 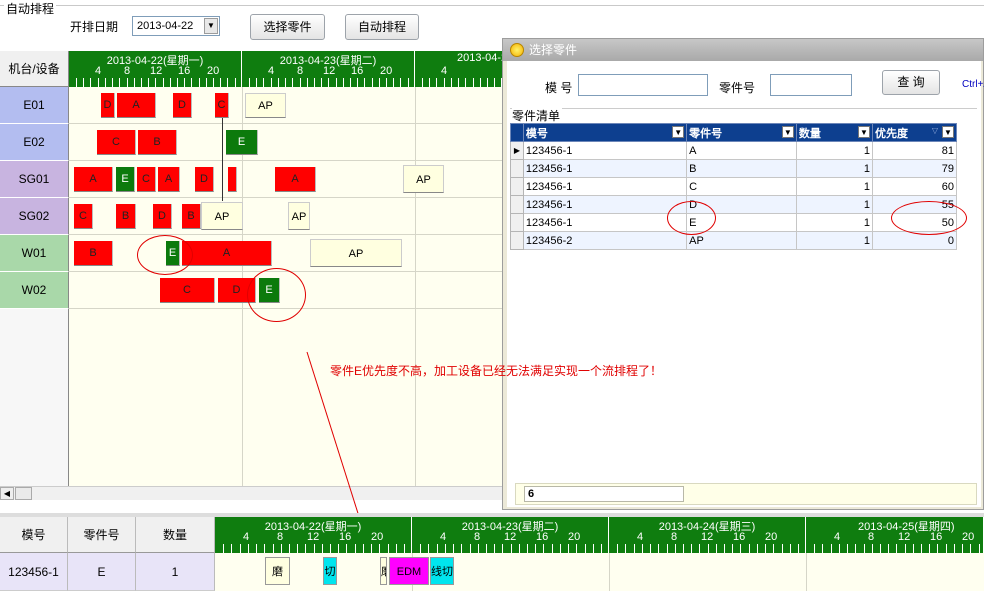 I want to click on table-row: 123456-1 E 1 50, so click(x=734, y=222).